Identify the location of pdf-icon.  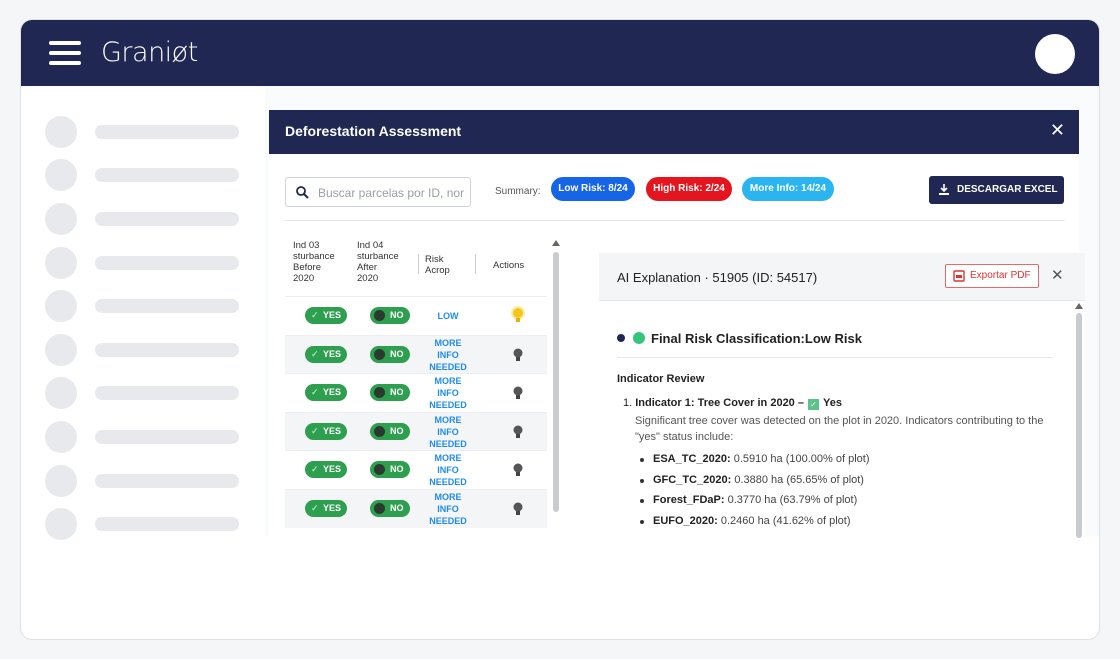
(959, 276).